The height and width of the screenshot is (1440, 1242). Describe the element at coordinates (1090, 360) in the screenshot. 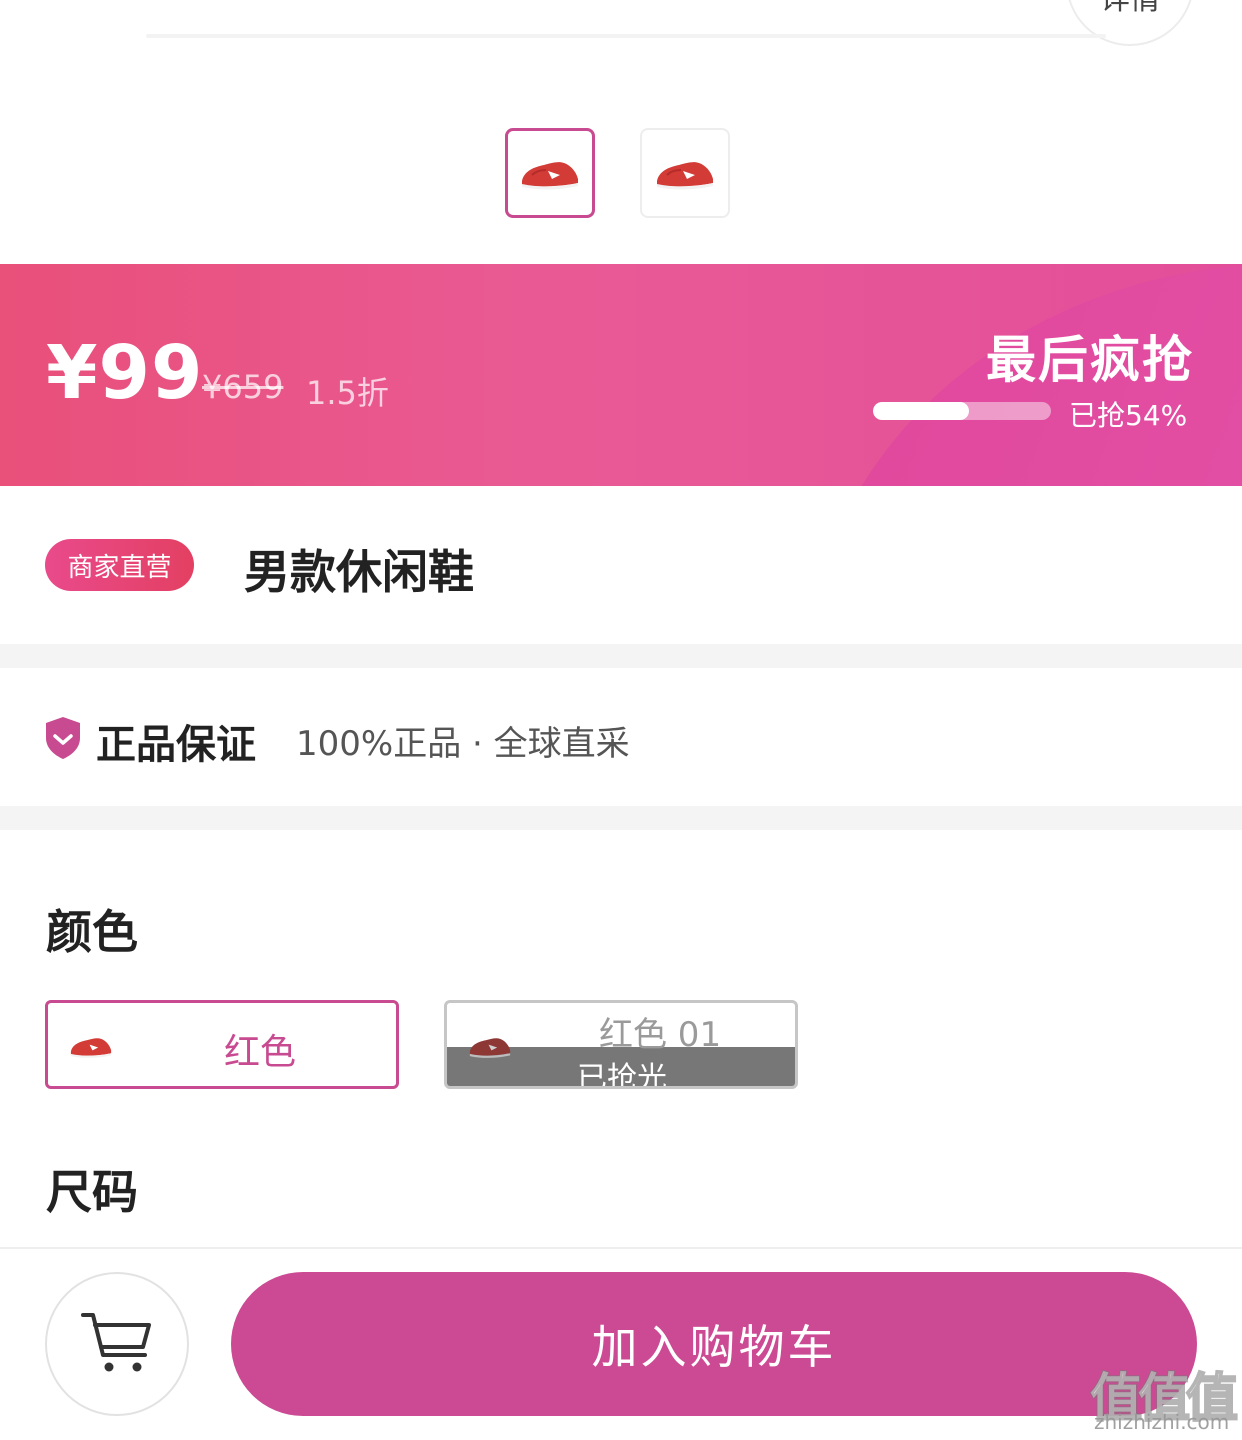

I see `promo-headline: 最后疯抢` at that location.